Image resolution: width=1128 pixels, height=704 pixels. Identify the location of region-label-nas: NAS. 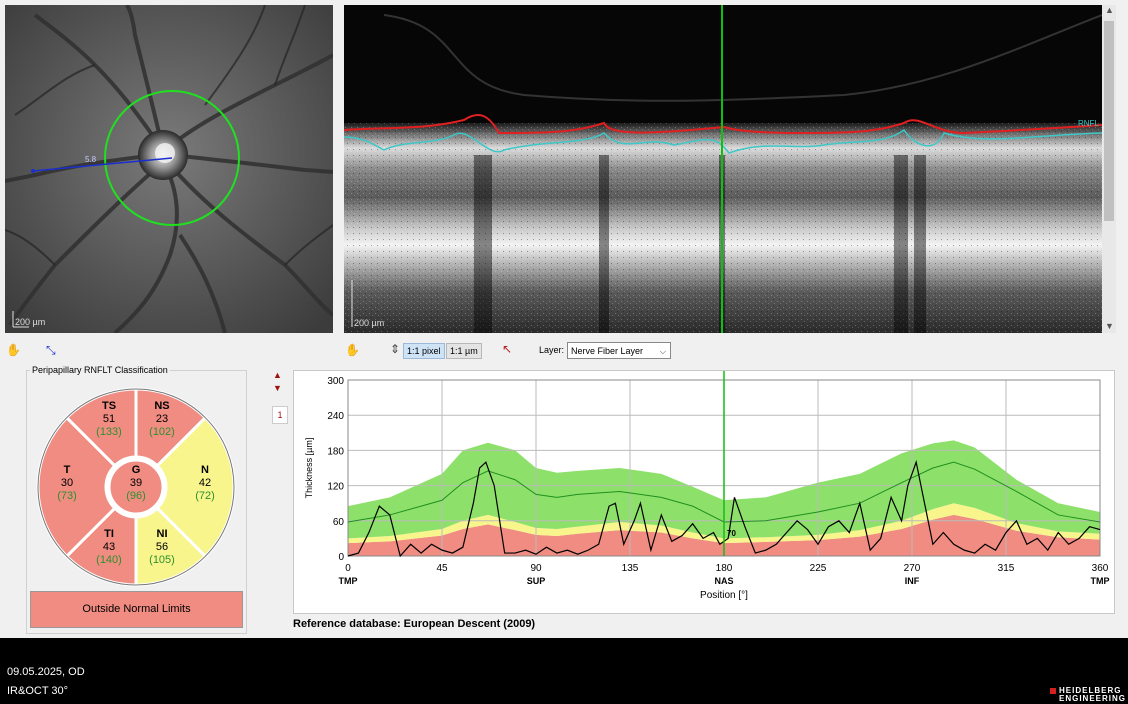
(723, 581).